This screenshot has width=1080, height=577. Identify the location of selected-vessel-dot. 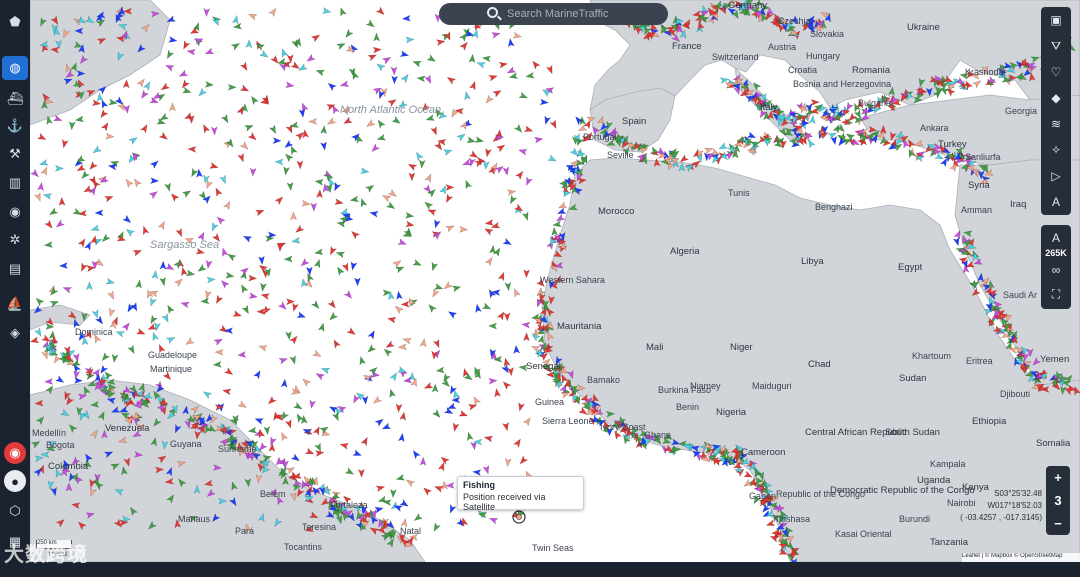
(519, 517).